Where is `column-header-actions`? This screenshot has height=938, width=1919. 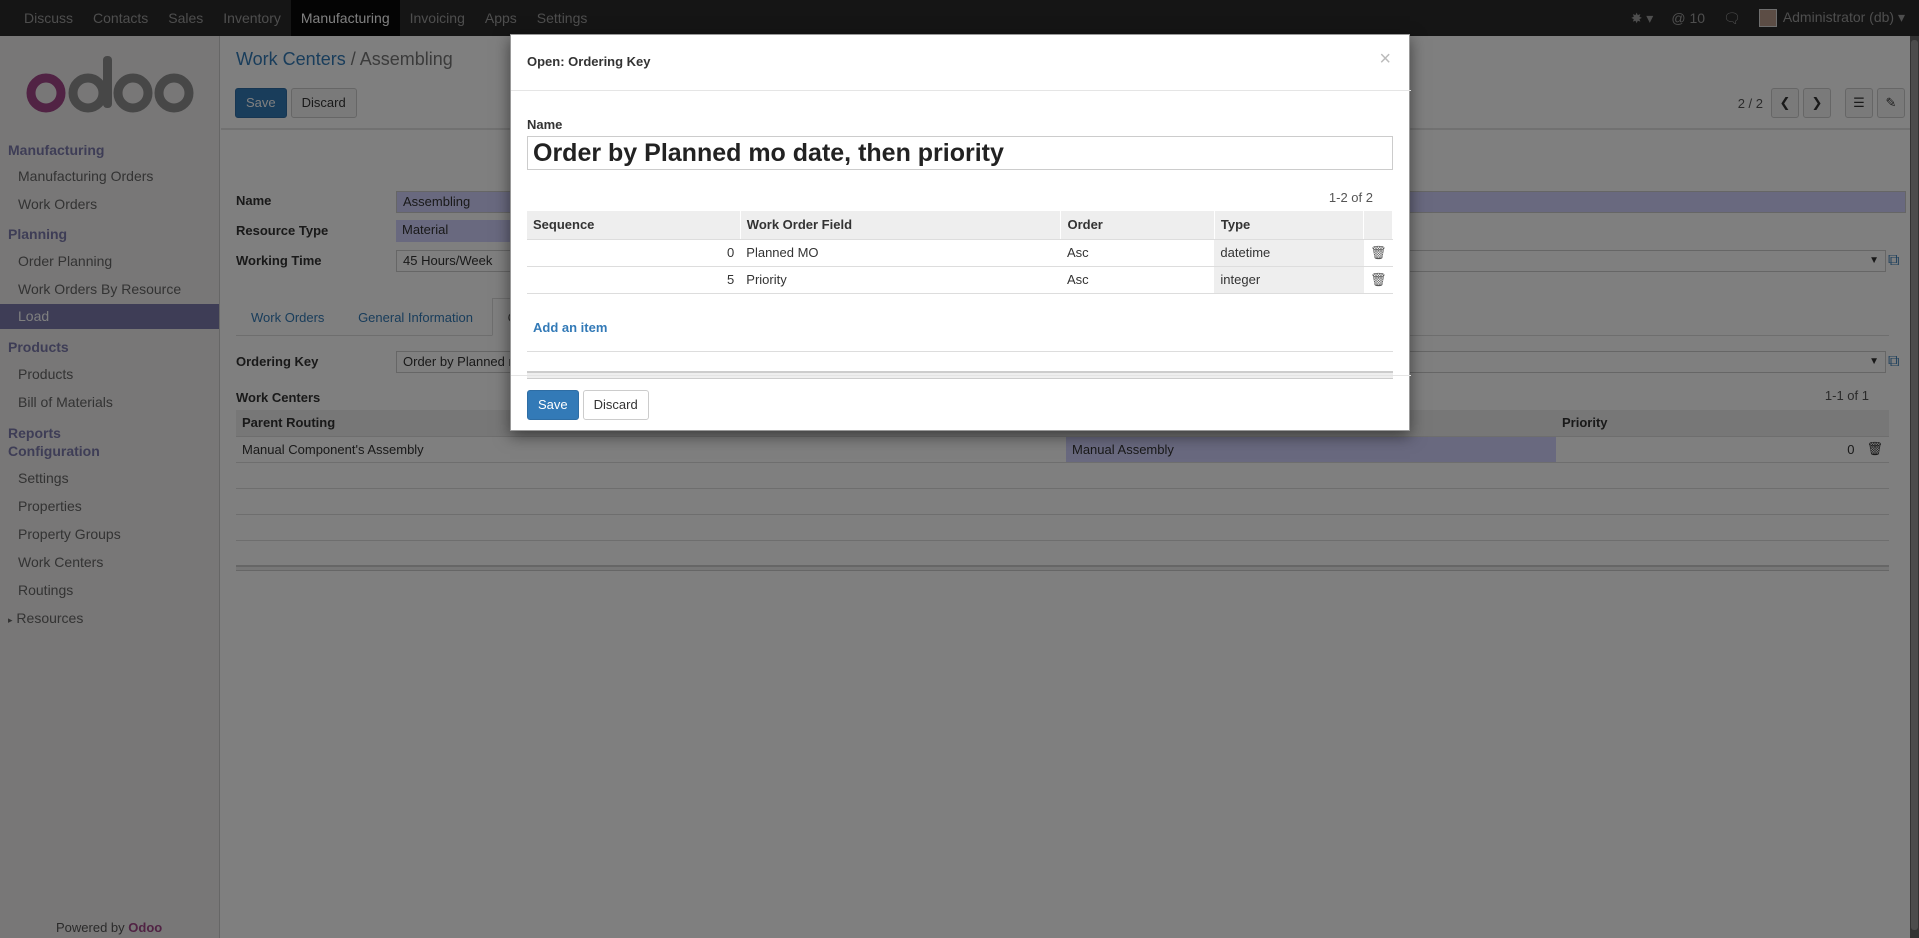 column-header-actions is located at coordinates (1378, 225).